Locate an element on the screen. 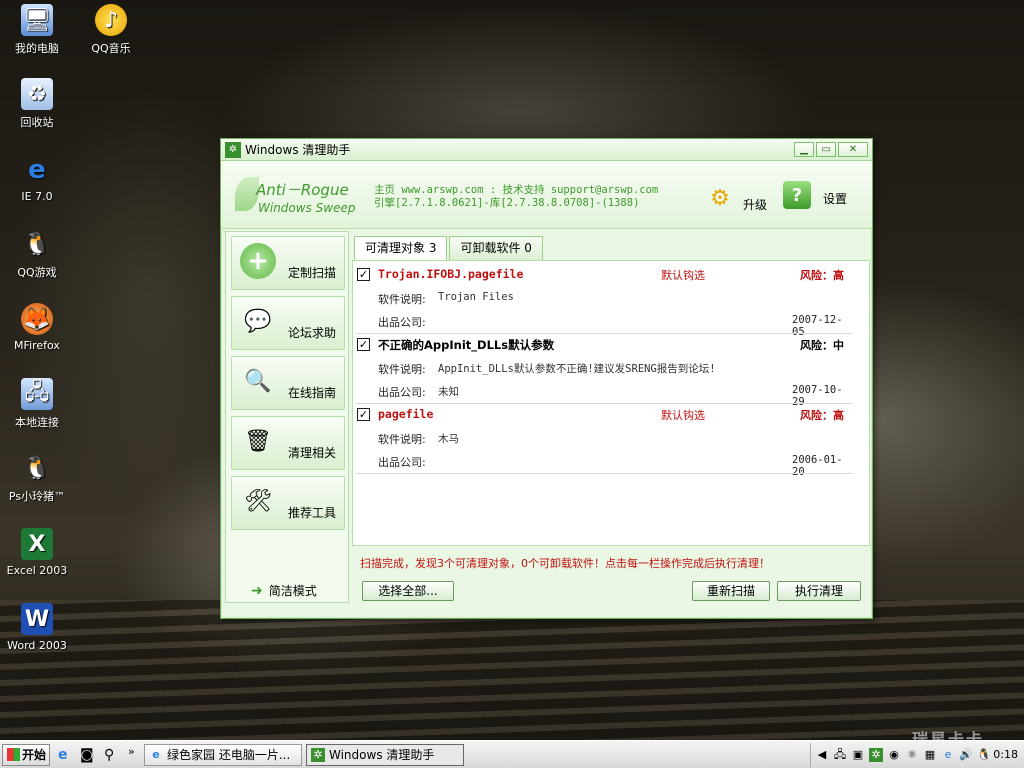 This screenshot has height=768, width=1024. list-item-company: 出品公司: 未知 2007-10-29 is located at coordinates (603, 394).